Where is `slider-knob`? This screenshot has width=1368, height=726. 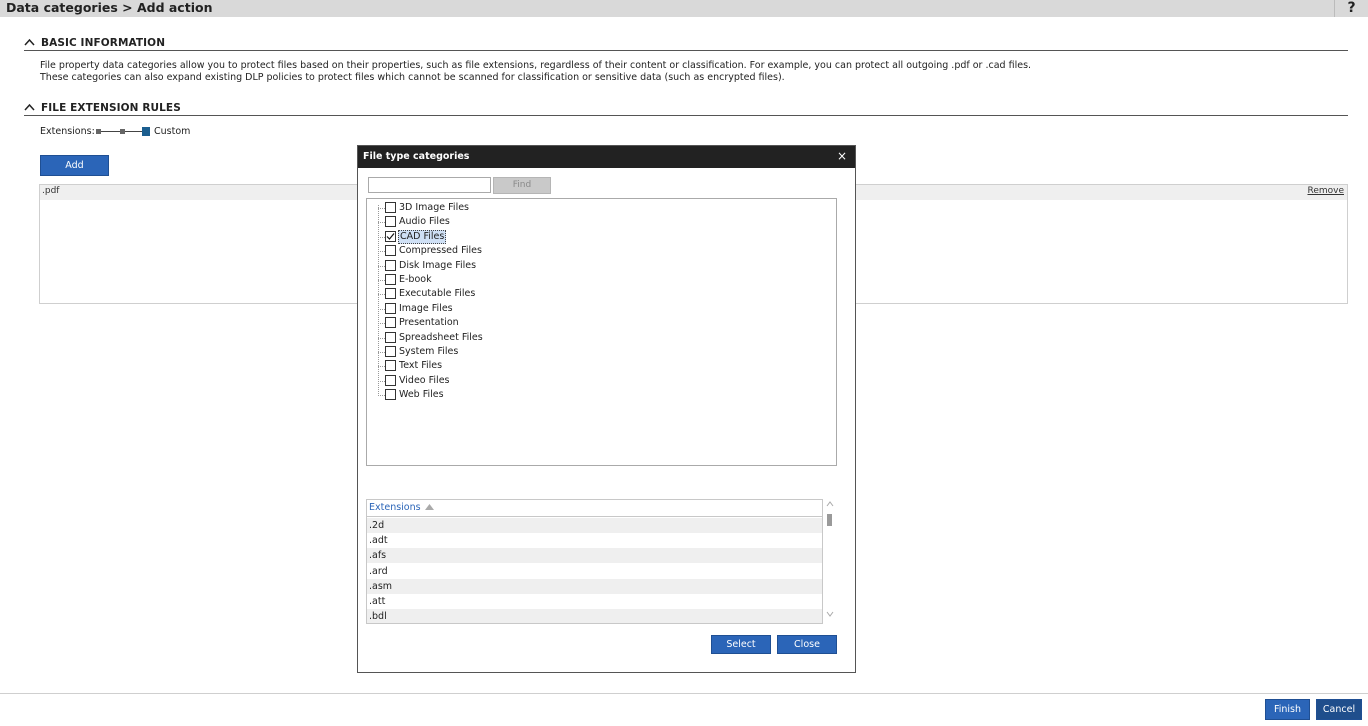
slider-knob is located at coordinates (146, 131).